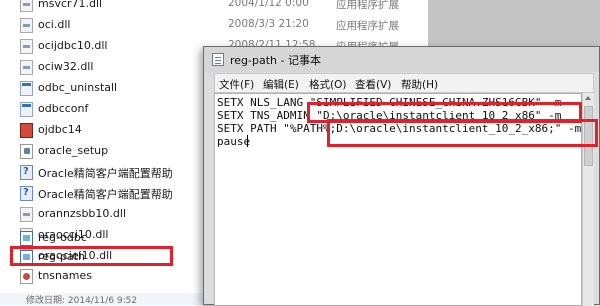 The image size is (600, 306). Describe the element at coordinates (327, 84) in the screenshot. I see `menu-format: 格式(O)` at that location.